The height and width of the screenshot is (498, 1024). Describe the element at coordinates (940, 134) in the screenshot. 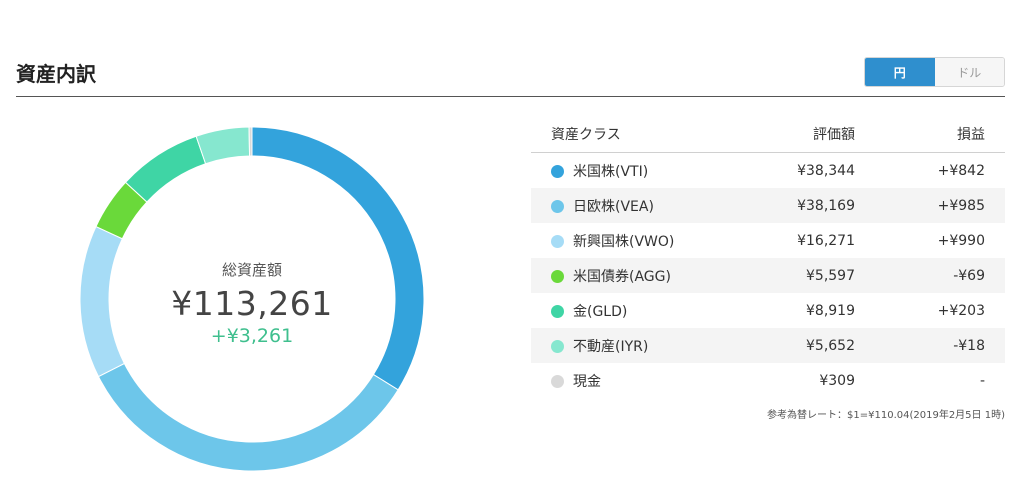

I see `header-profit-loss: 損益` at that location.